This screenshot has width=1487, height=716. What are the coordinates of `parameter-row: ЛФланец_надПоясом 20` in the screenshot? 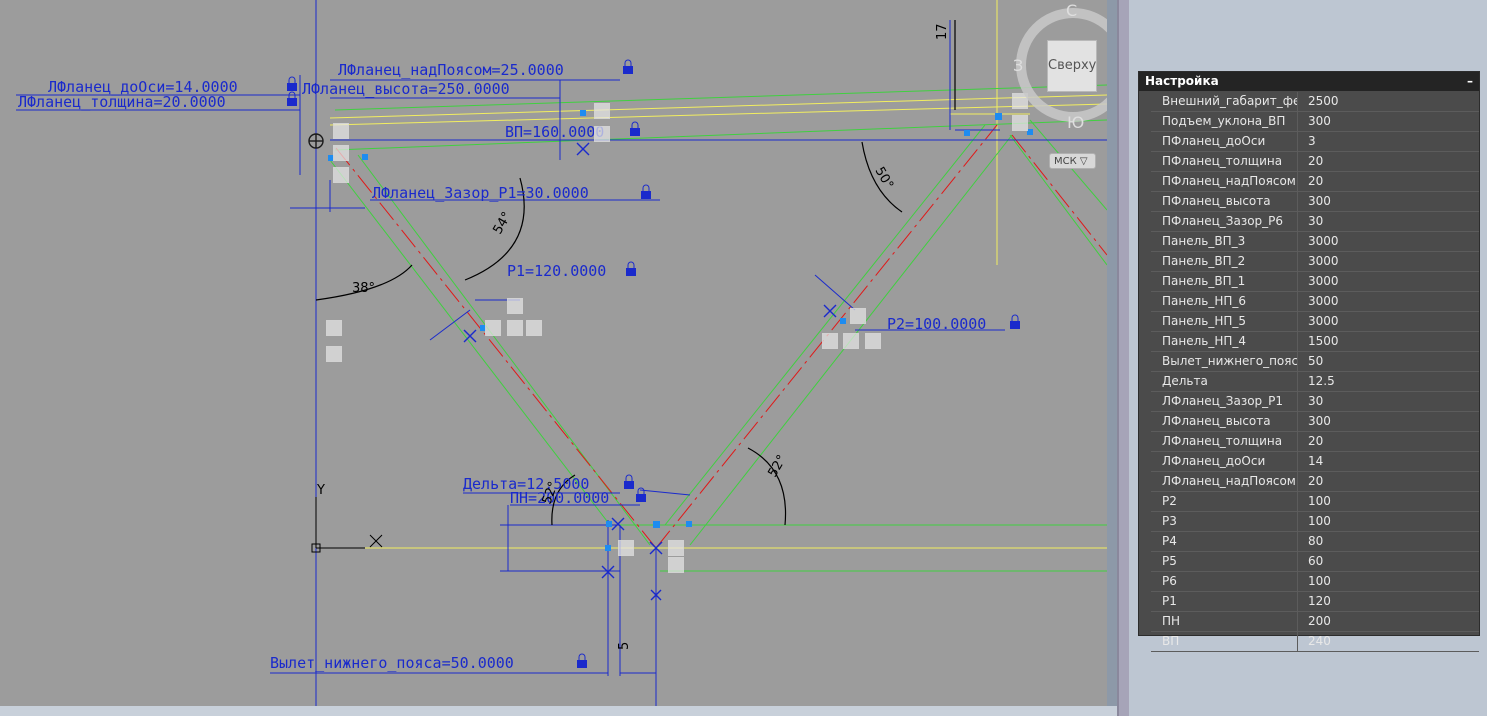 It's located at (1315, 482).